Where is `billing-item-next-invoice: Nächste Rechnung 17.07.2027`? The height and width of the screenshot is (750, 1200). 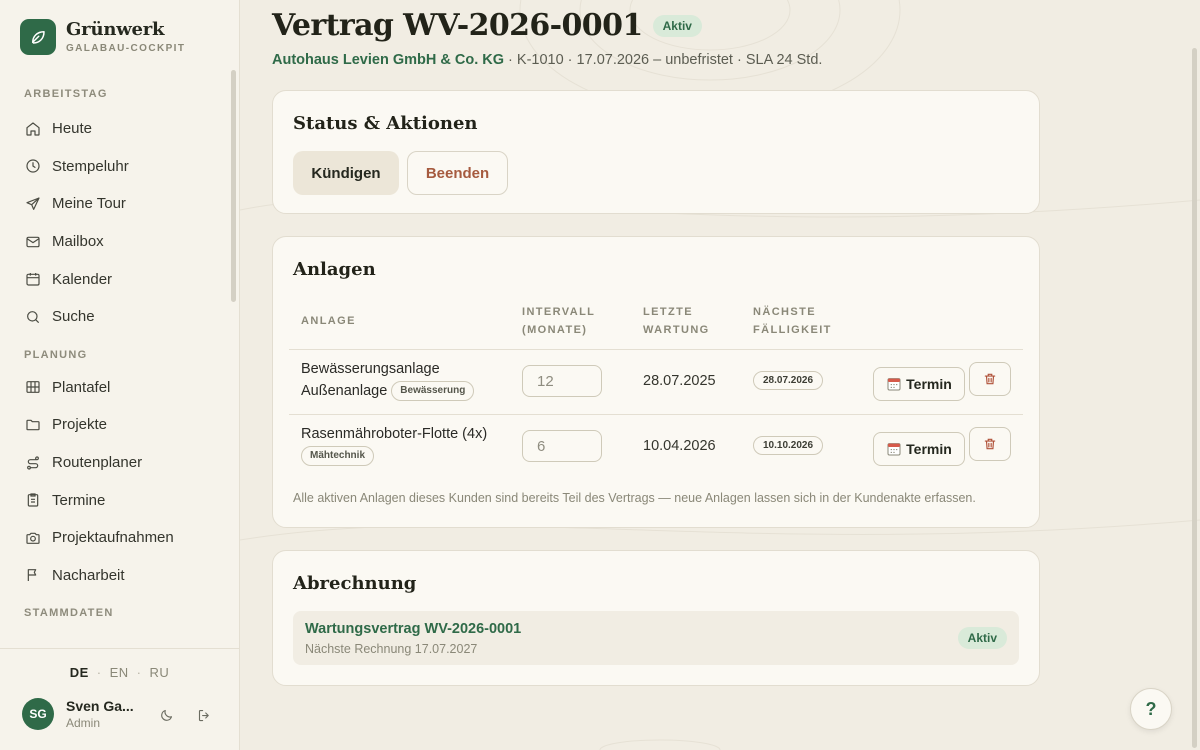 billing-item-next-invoice: Nächste Rechnung 17.07.2027 is located at coordinates (391, 649).